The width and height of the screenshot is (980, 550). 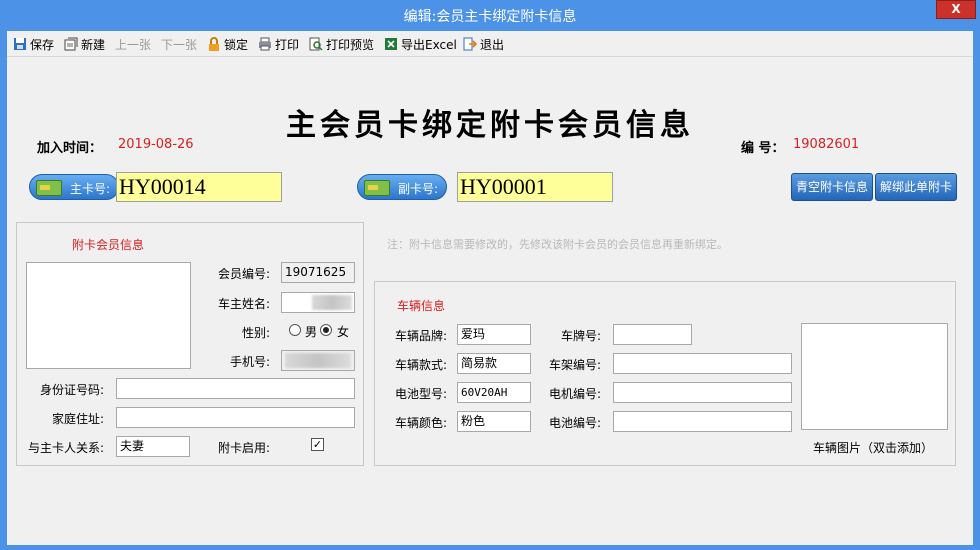 I want to click on save-button: 保存, so click(x=33, y=44).